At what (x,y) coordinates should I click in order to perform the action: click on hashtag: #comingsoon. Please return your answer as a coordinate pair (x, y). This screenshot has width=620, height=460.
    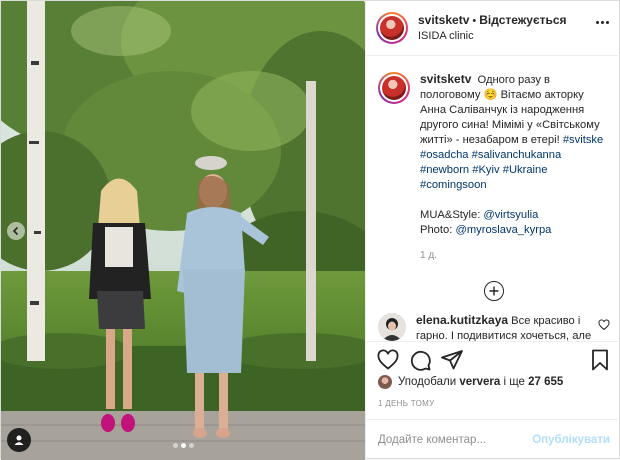
    Looking at the image, I should click on (453, 185).